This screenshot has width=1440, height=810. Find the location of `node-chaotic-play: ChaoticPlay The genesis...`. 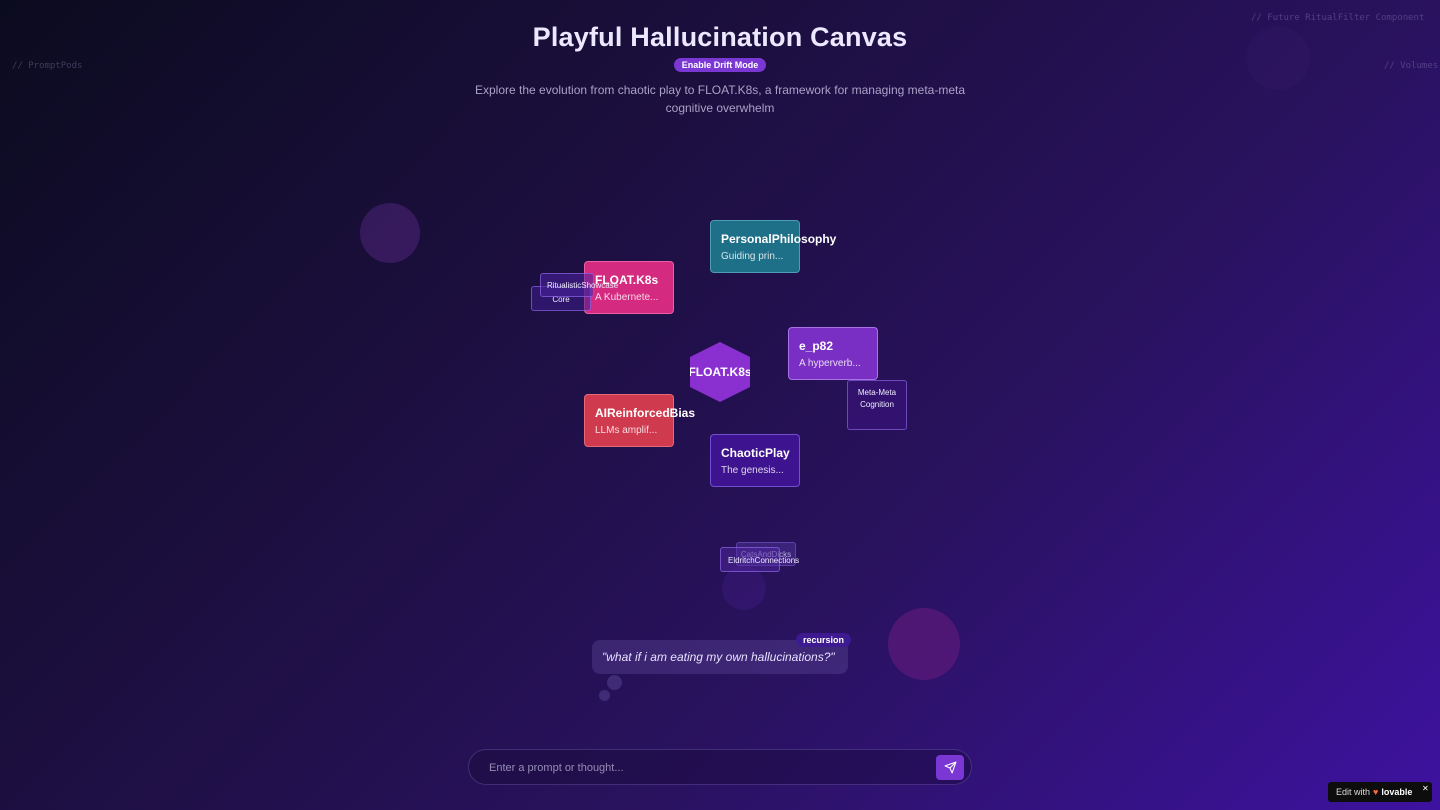

node-chaotic-play: ChaoticPlay The genesis... is located at coordinates (755, 460).